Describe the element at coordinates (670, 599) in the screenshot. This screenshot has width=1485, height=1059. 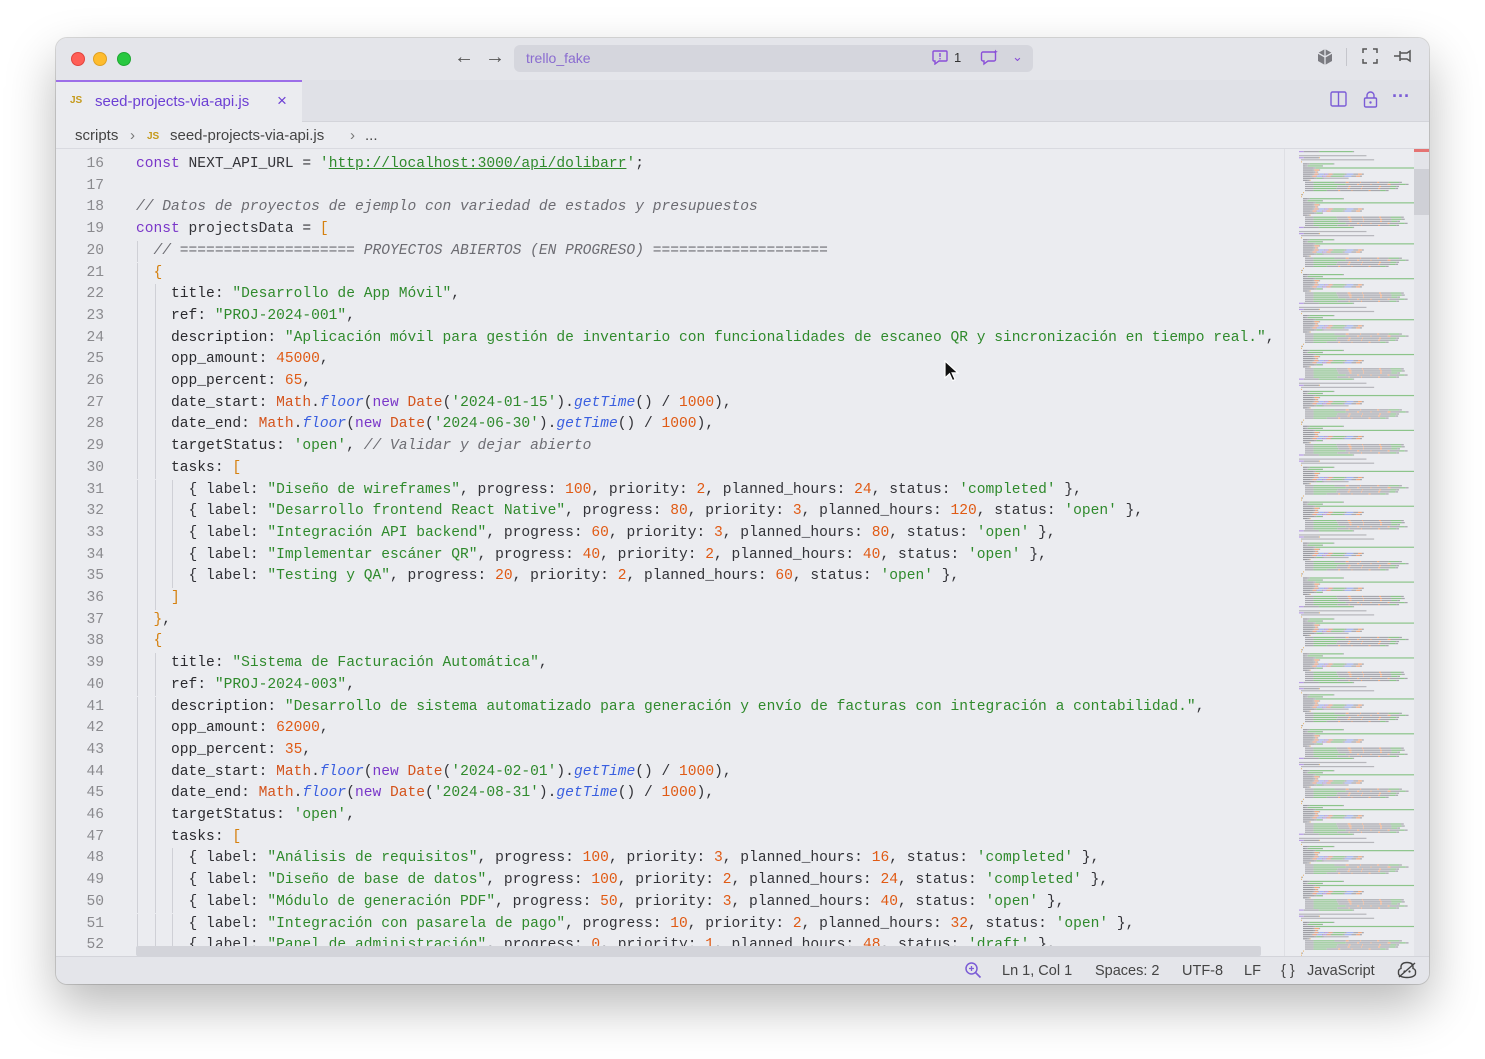
I see `code-line: 36 ]` at that location.